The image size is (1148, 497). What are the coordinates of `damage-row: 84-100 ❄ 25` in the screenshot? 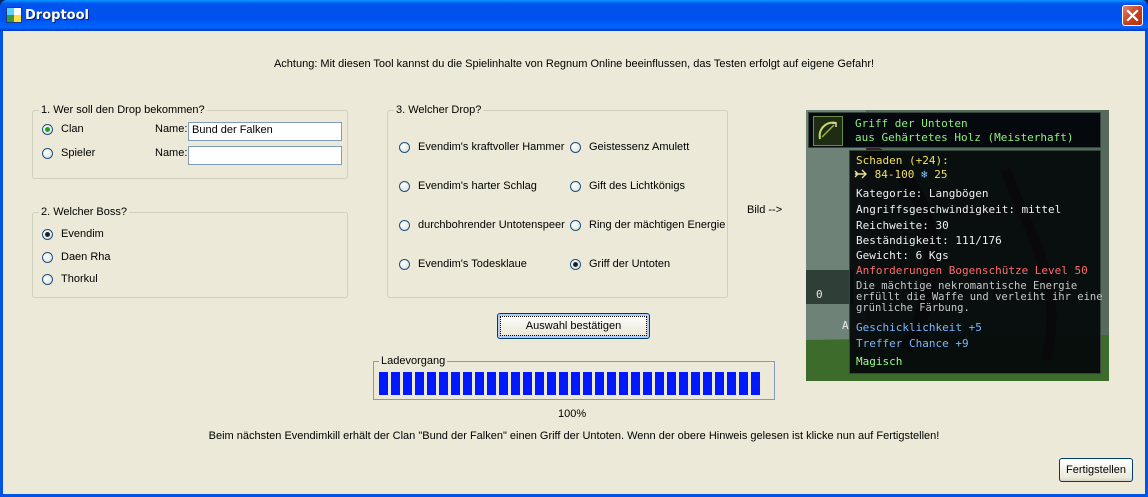 It's located at (901, 174).